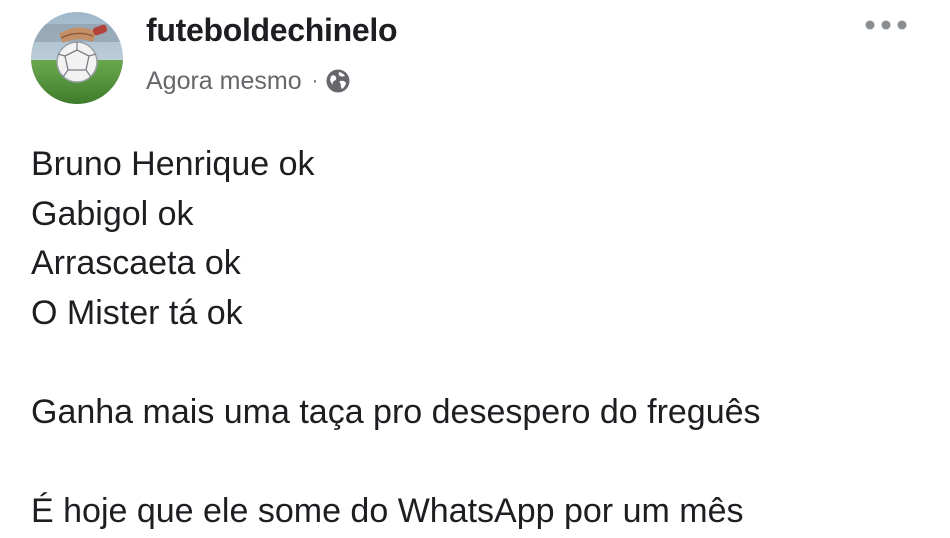 This screenshot has width=950, height=538. Describe the element at coordinates (224, 81) in the screenshot. I see `post-timestamp: Agora mesmo` at that location.